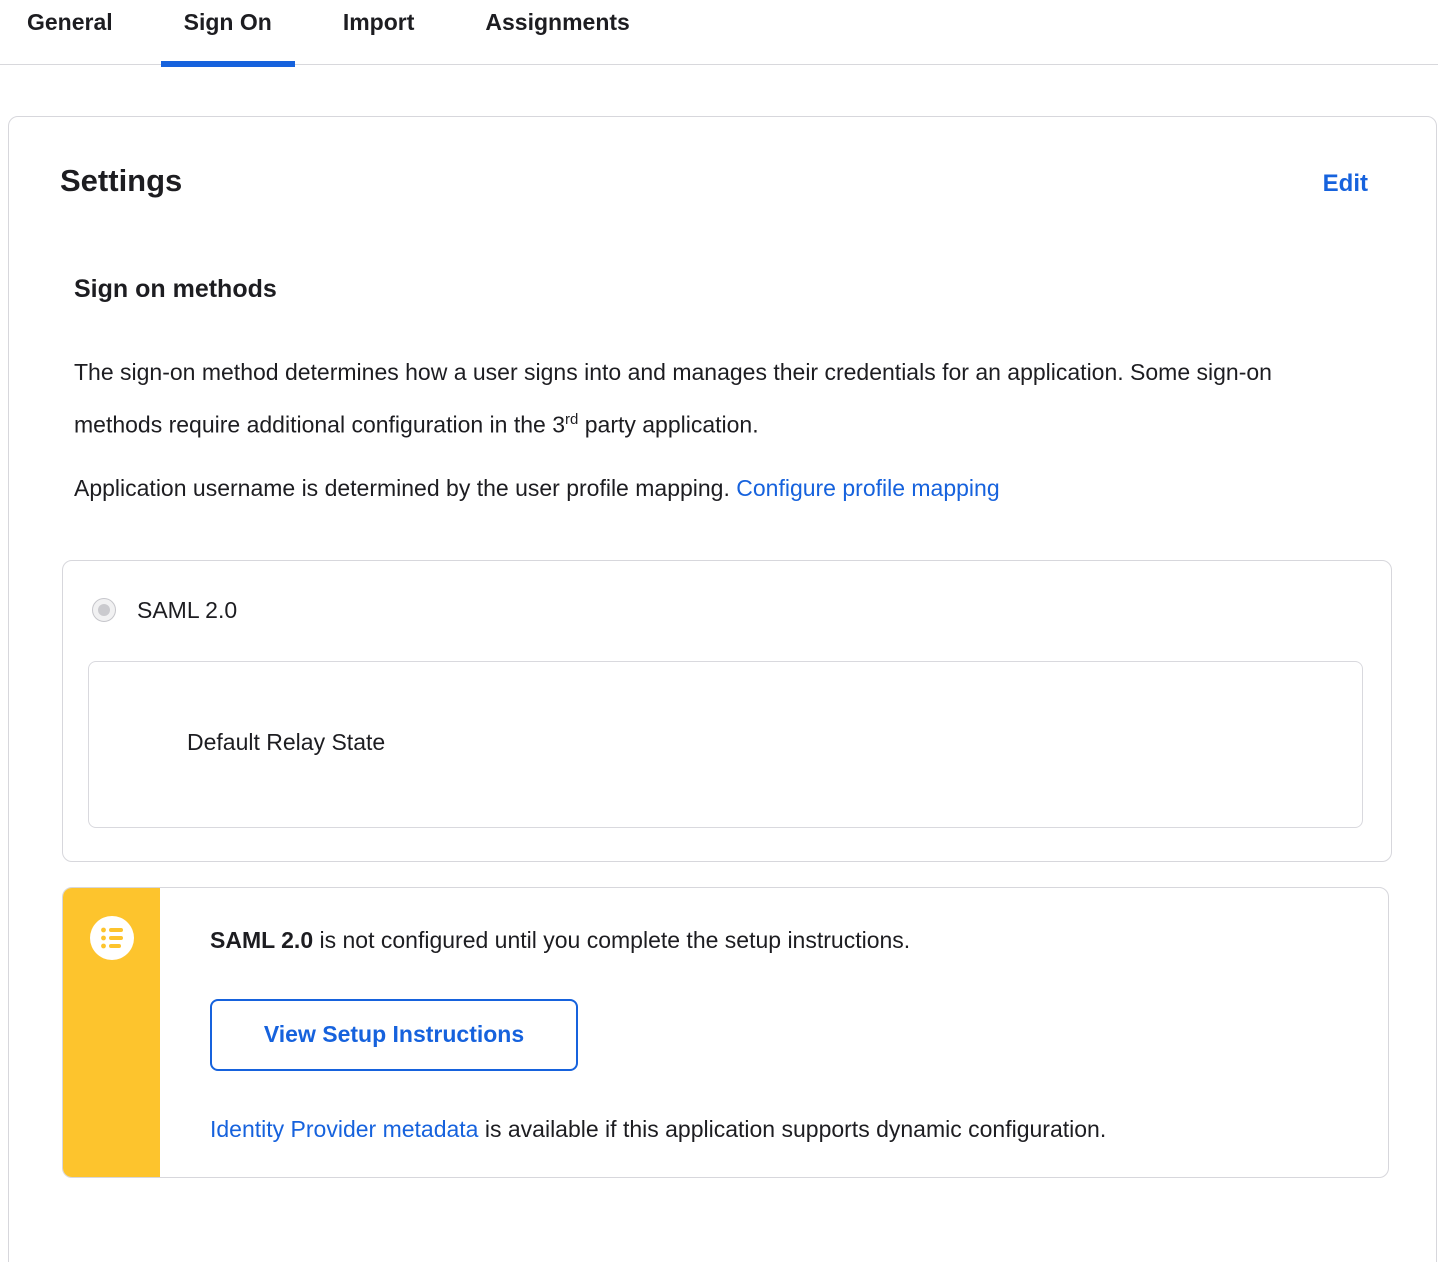 The image size is (1438, 1262). I want to click on tab-sign-on: Sign On, so click(228, 33).